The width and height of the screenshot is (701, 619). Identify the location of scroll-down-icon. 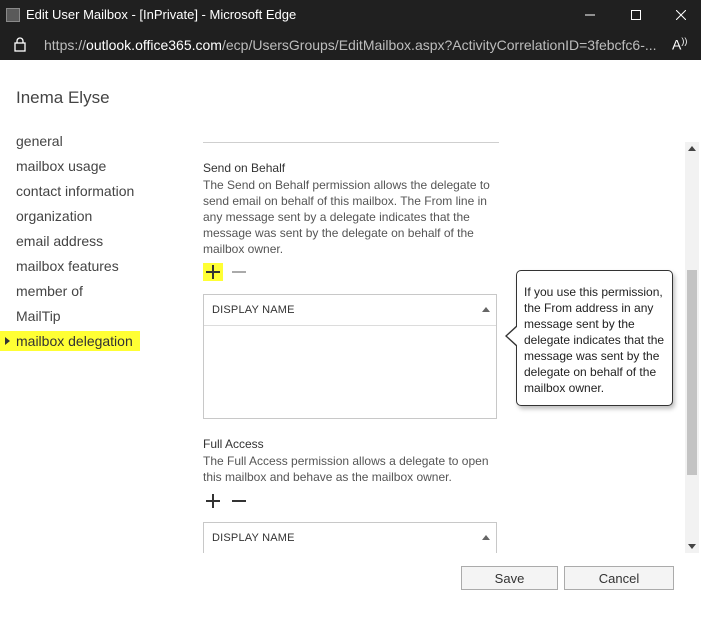
(692, 546).